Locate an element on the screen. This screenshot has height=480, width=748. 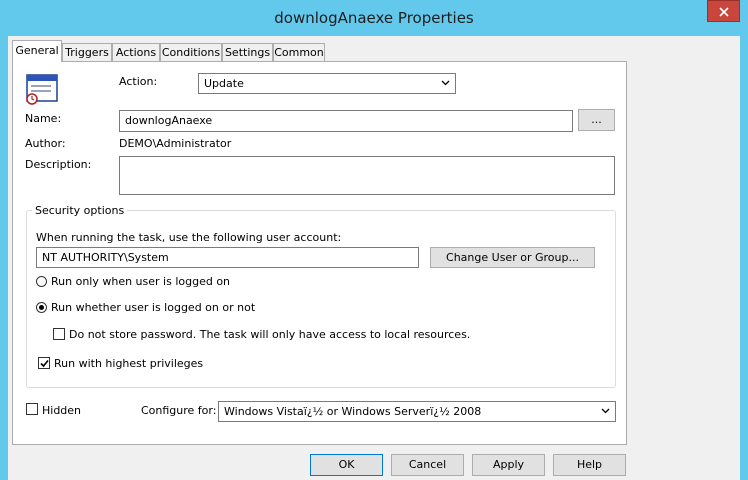
run-logged-on-radio is located at coordinates (41, 281).